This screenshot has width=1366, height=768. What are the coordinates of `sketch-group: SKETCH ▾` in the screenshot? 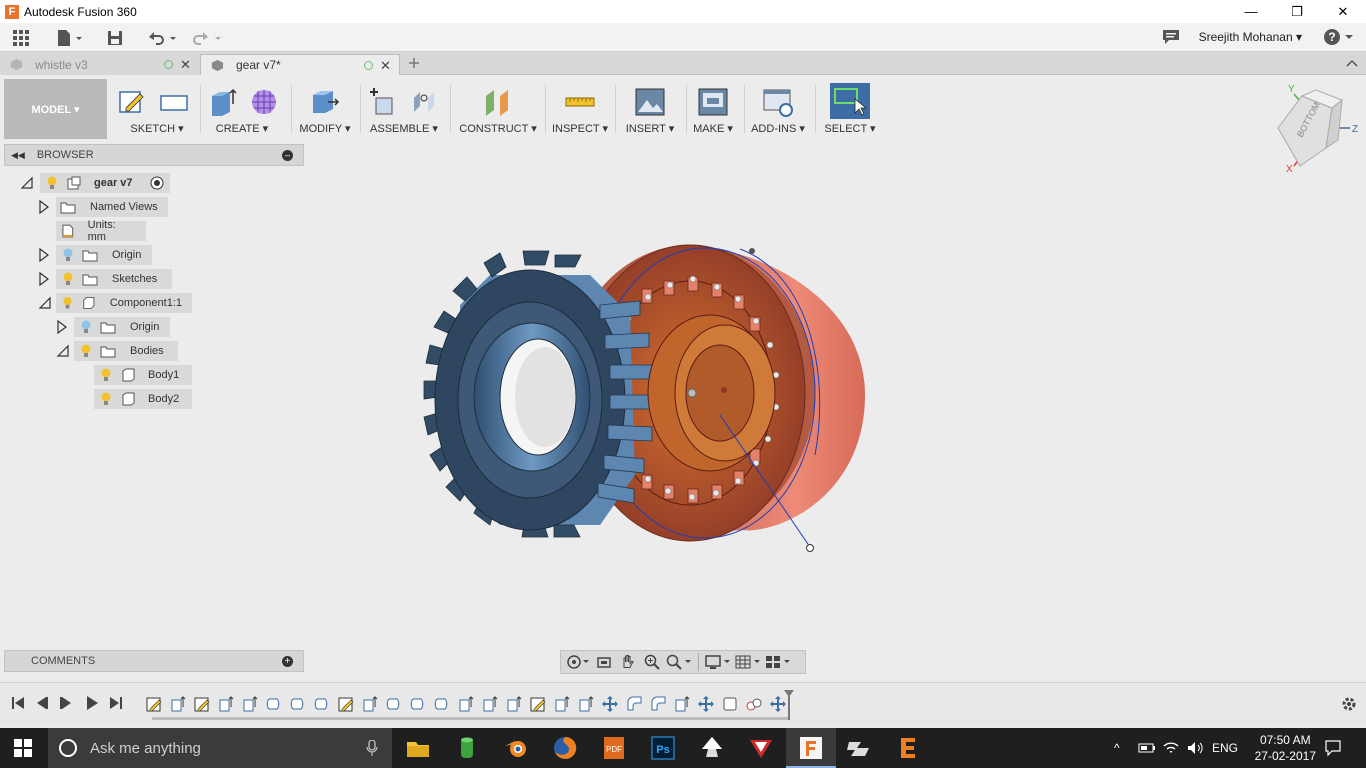 It's located at (157, 109).